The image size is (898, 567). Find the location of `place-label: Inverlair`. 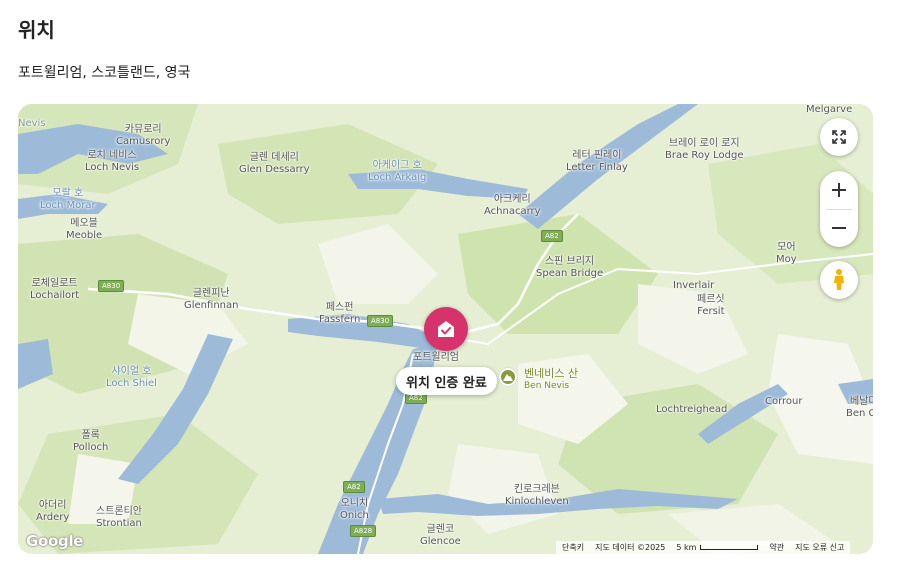

place-label: Inverlair is located at coordinates (694, 285).